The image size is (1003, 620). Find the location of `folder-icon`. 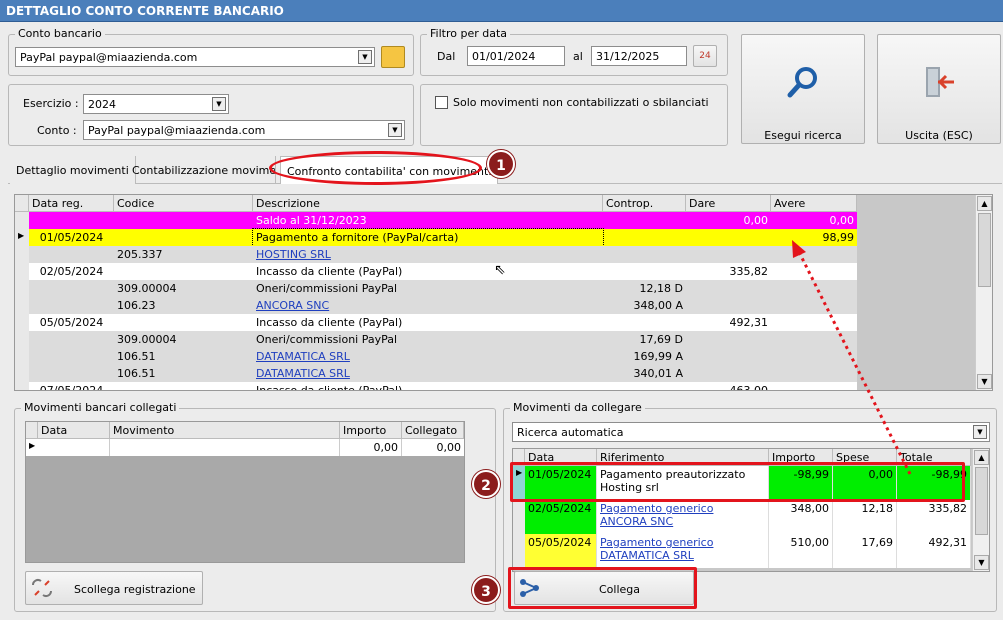

folder-icon is located at coordinates (393, 57).